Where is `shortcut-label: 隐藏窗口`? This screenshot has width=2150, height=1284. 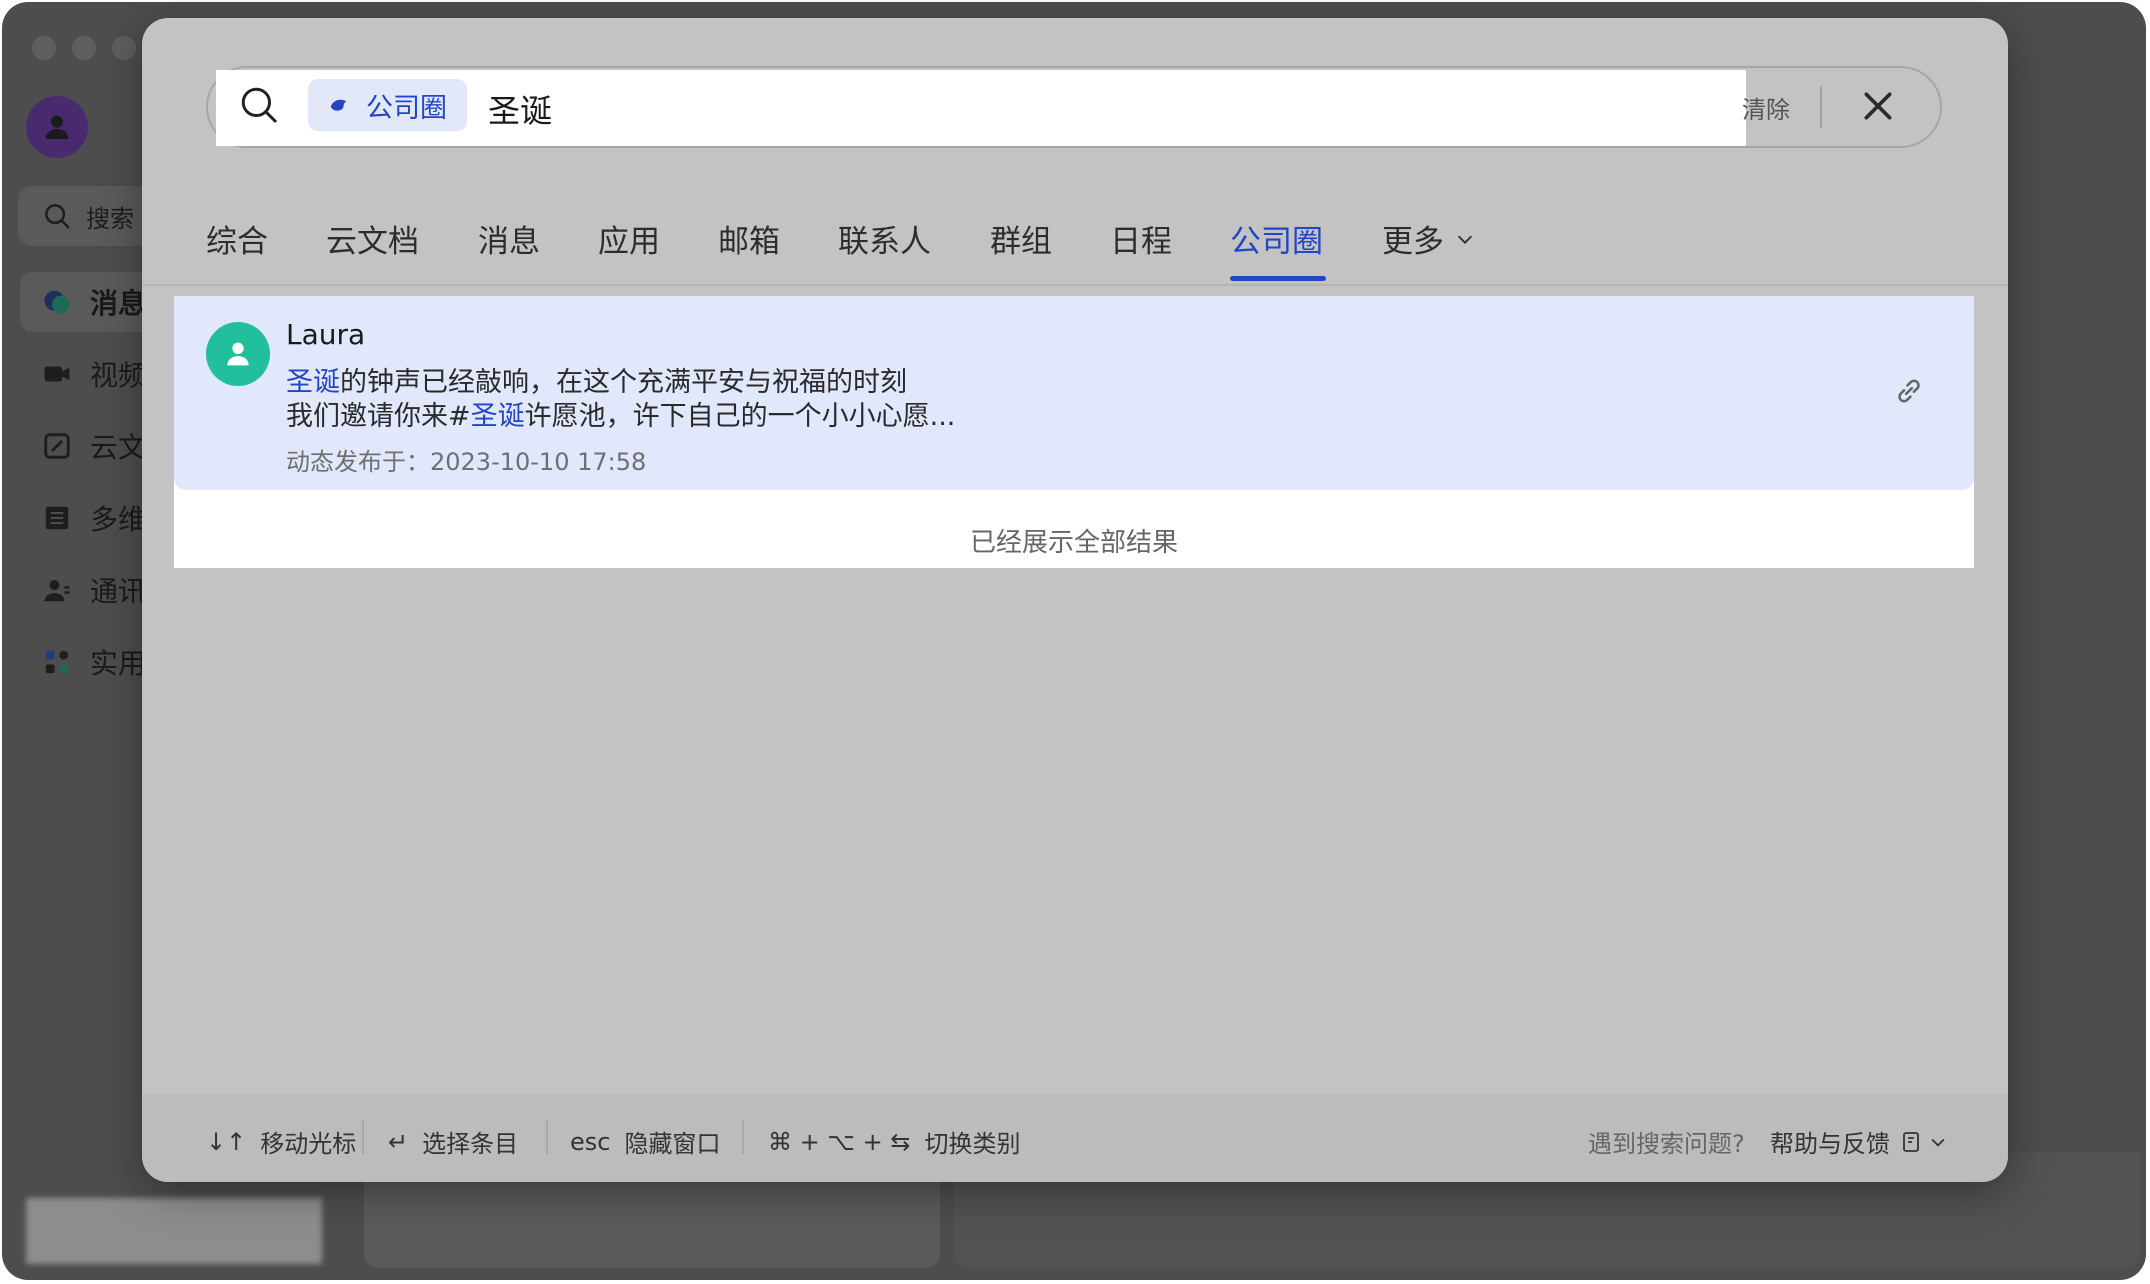
shortcut-label: 隐藏窗口 is located at coordinates (672, 1144).